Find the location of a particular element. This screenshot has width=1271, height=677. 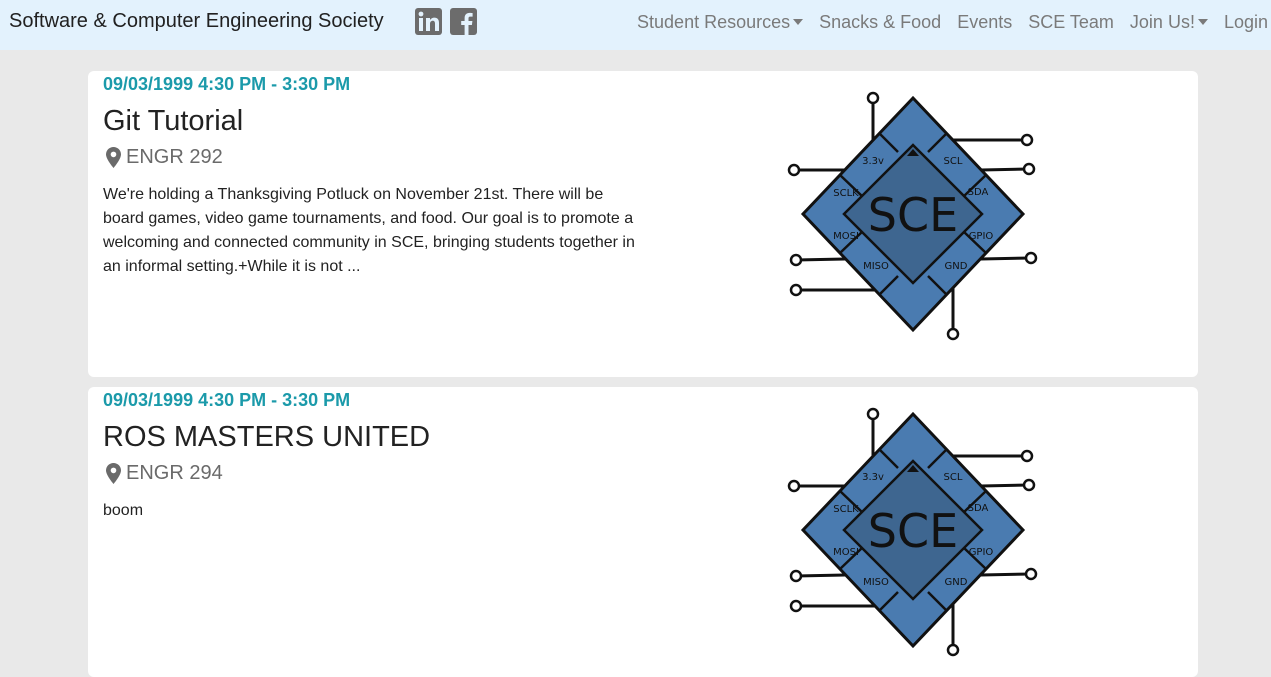

brand-title: Software & Computer Engineering Society is located at coordinates (196, 21).